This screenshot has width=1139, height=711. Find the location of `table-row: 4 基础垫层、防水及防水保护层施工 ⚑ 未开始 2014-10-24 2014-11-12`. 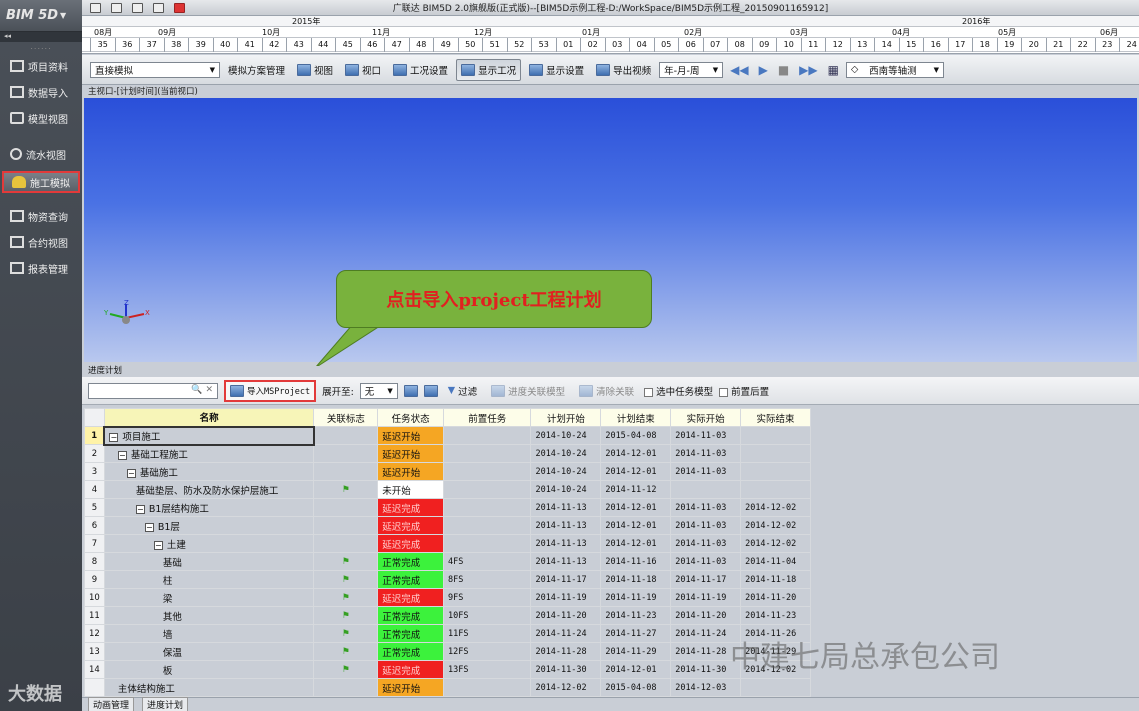

table-row: 4 基础垫层、防水及防水保护层施工 ⚑ 未开始 2014-10-24 2014-11-12 is located at coordinates (447, 489).